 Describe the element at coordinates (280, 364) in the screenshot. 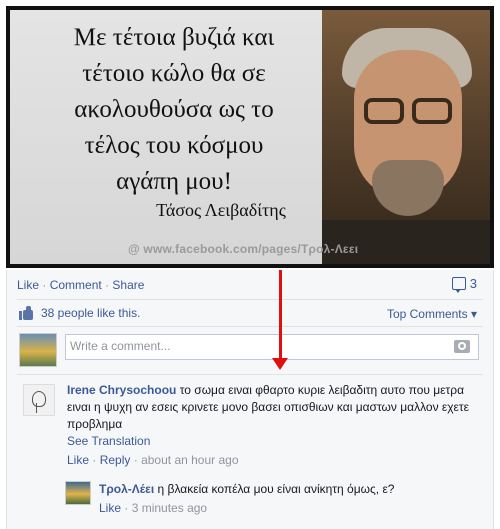

I see `red-arrow-head-icon` at that location.